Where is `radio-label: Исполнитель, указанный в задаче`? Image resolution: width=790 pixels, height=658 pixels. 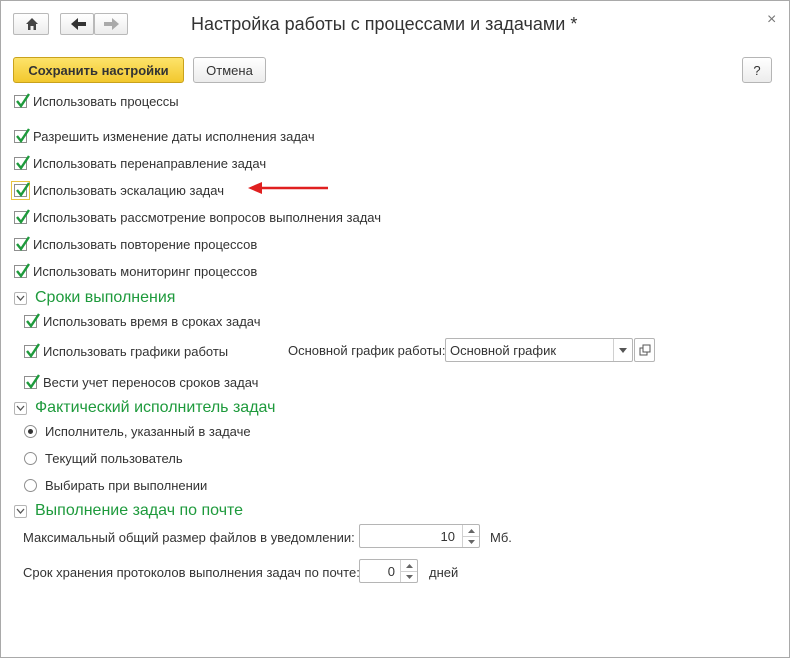 radio-label: Исполнитель, указанный в задаче is located at coordinates (148, 431).